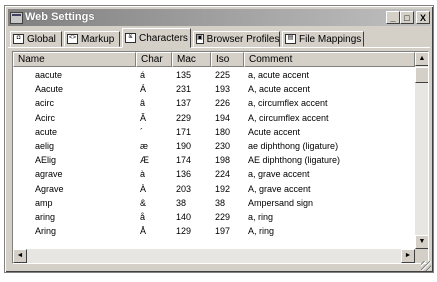 This screenshot has width=437, height=282. Describe the element at coordinates (130, 38) in the screenshot. I see `characters-icon: &` at that location.